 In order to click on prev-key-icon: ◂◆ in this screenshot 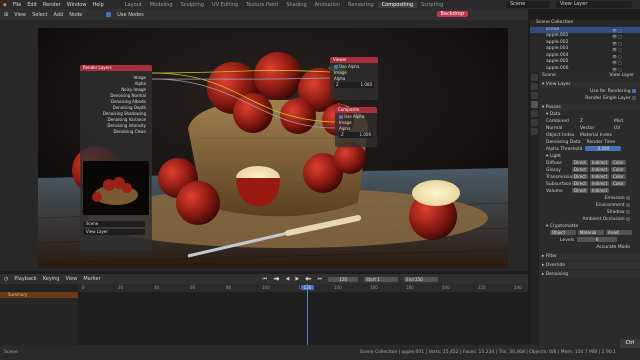, I will do `click(276, 279)`.